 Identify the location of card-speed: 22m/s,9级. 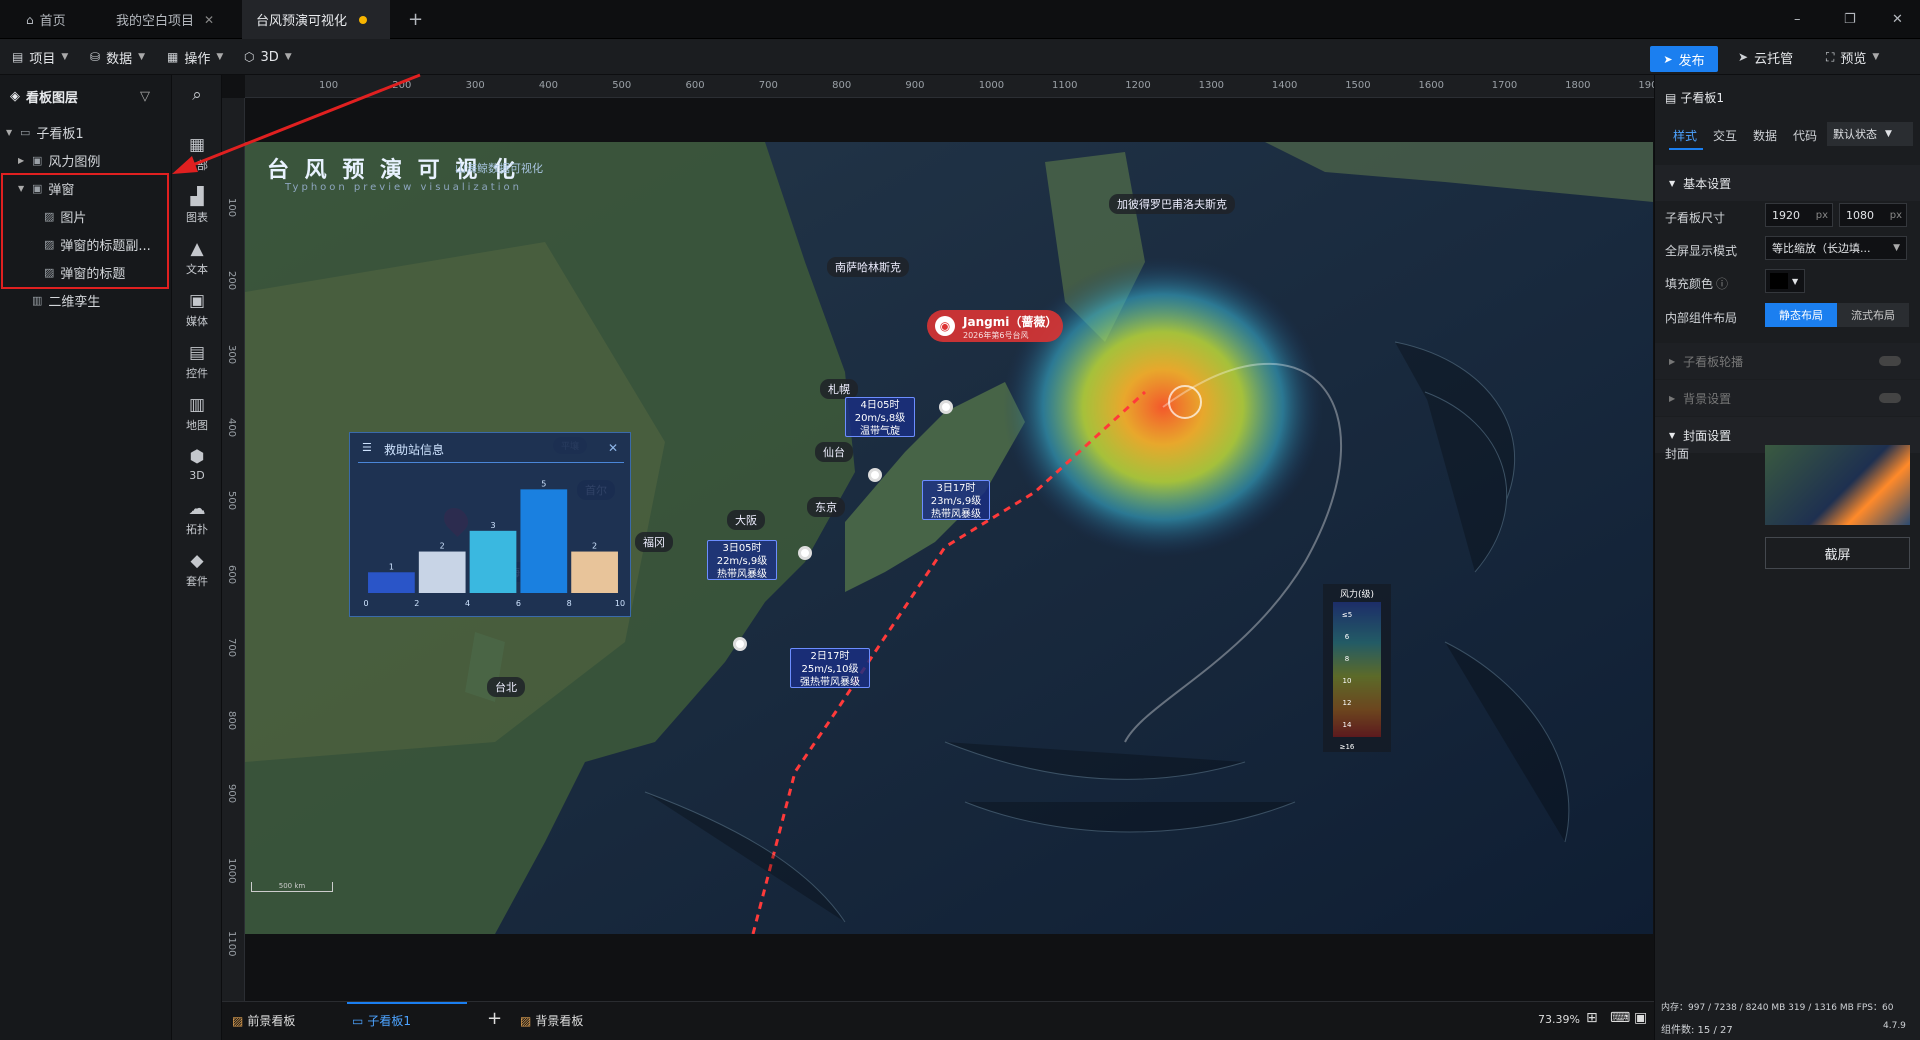
(742, 561).